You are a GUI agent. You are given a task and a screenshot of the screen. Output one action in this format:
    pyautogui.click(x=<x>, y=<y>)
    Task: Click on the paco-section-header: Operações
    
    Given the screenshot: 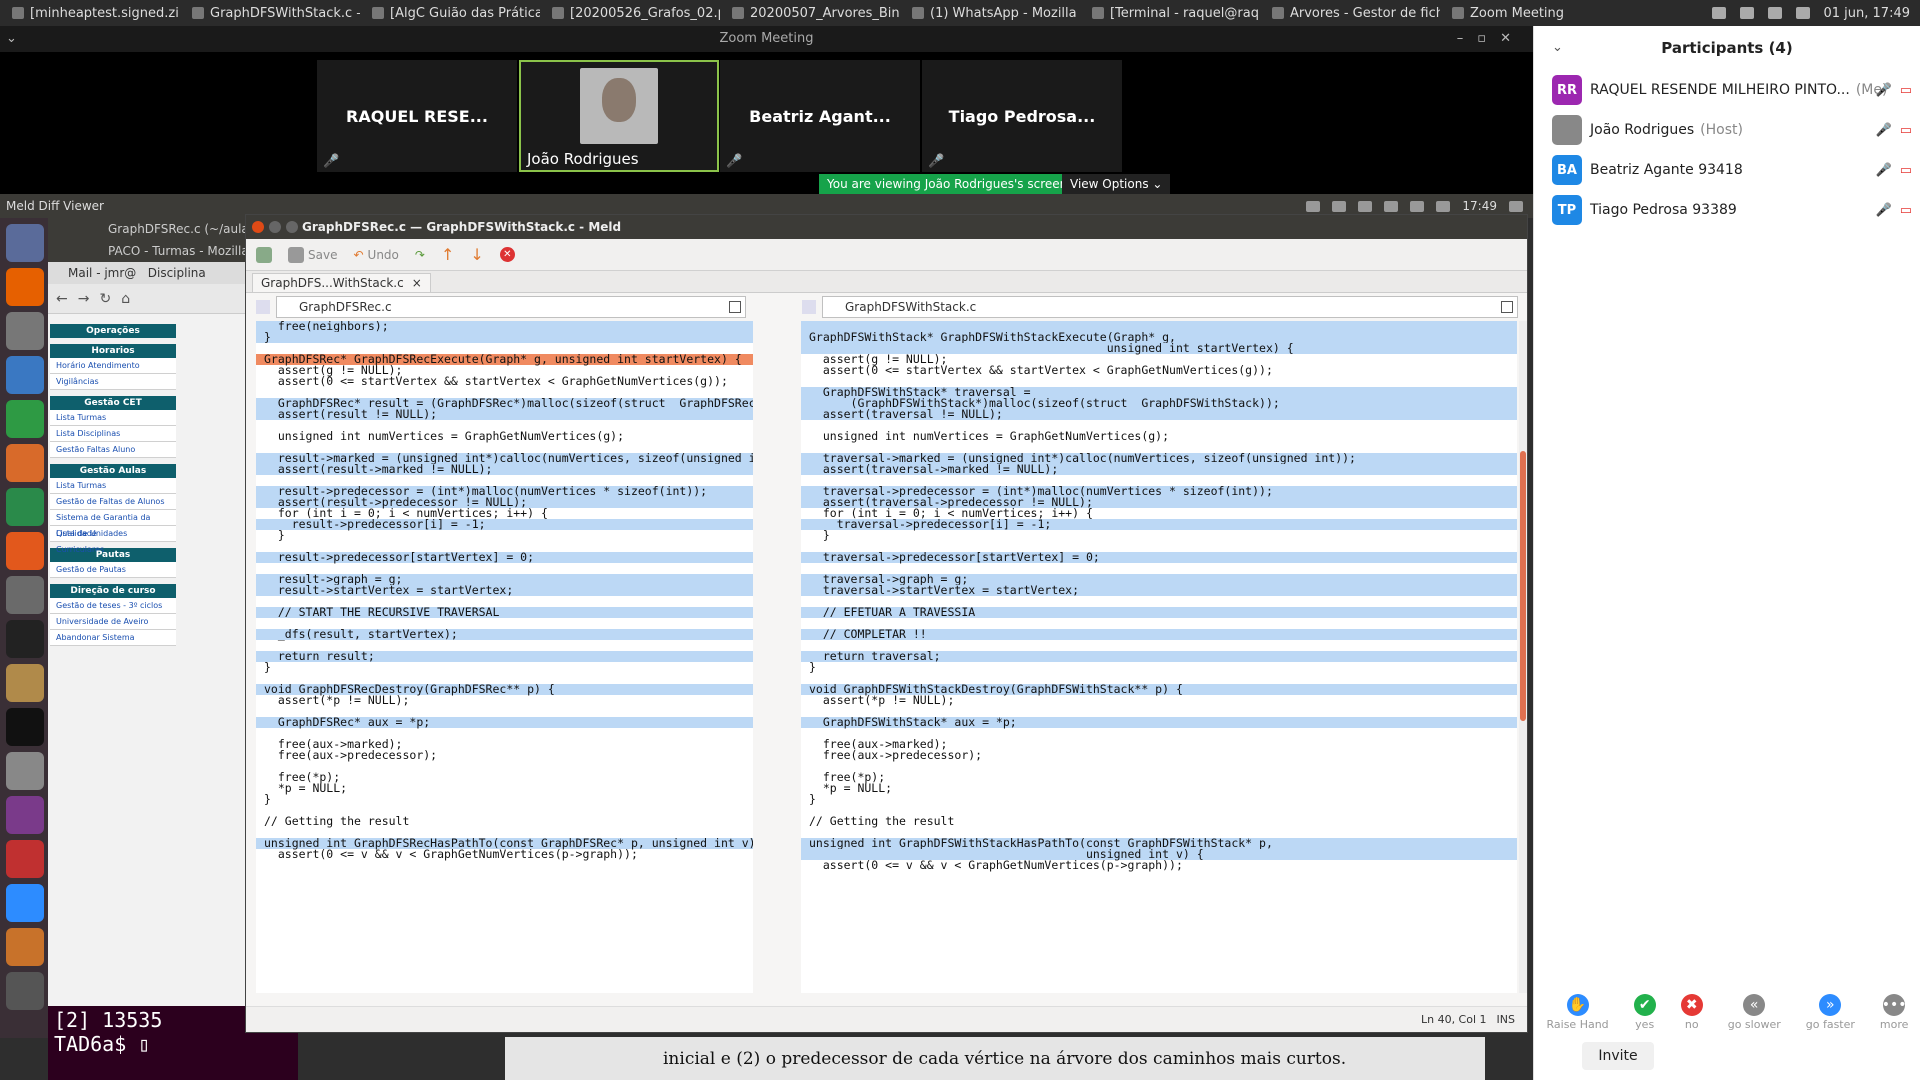 What is the action you would take?
    pyautogui.click(x=113, y=331)
    